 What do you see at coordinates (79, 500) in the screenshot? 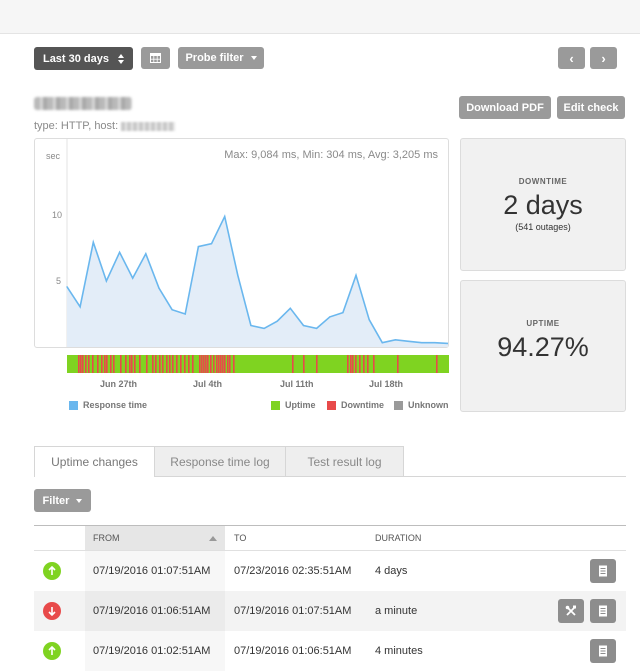
I see `caret-down-icon` at bounding box center [79, 500].